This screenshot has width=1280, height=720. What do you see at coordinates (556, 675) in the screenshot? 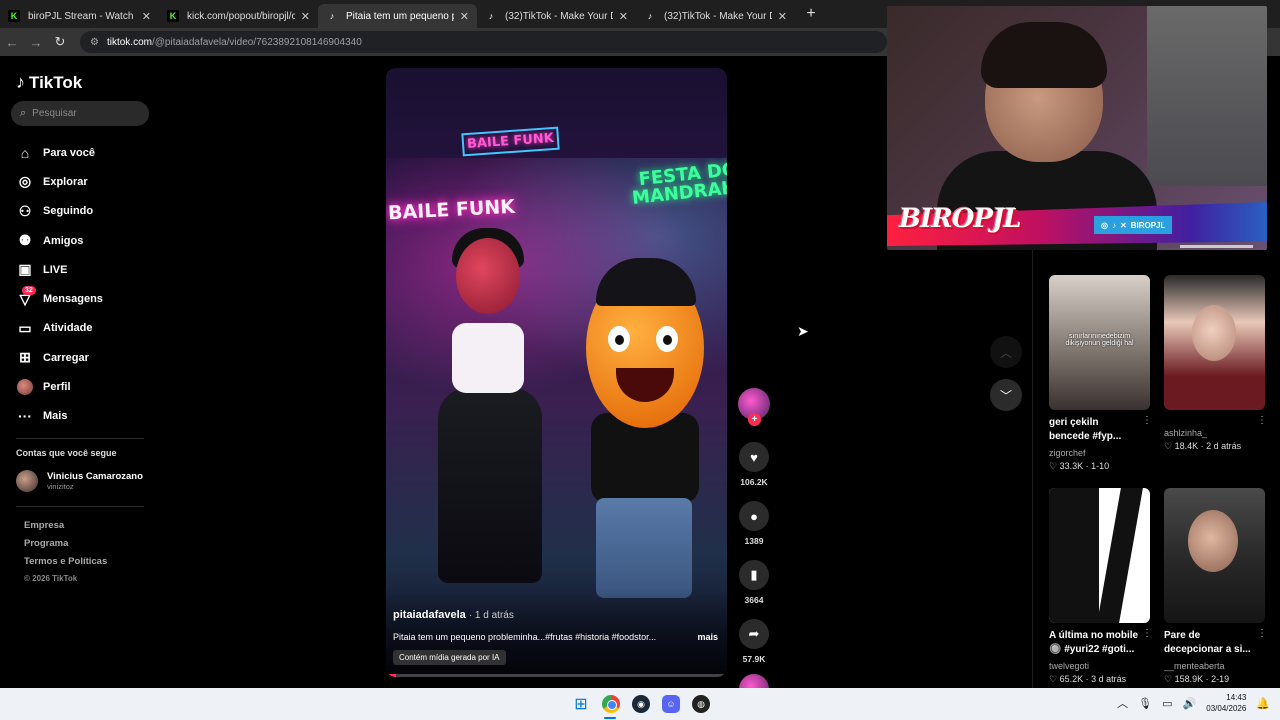
I see `video-progress-bar` at bounding box center [556, 675].